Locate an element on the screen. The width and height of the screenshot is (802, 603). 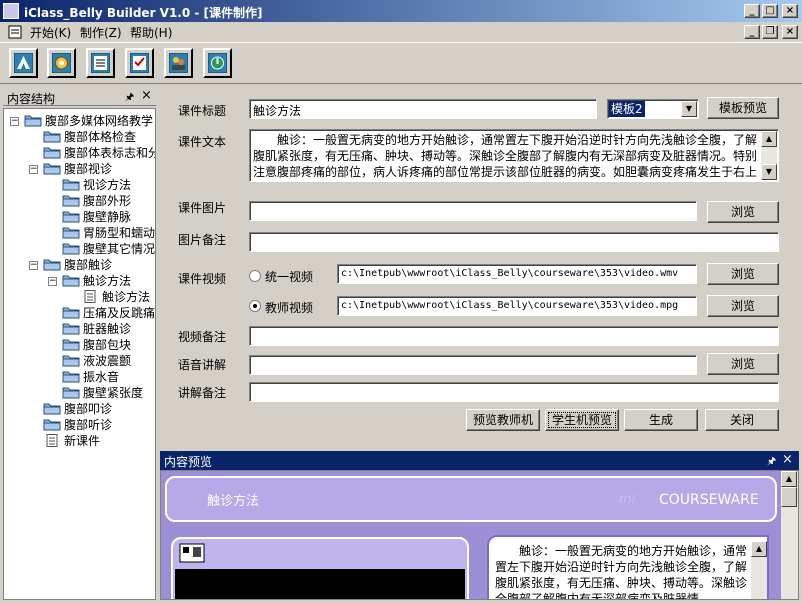
scroll-down-icon: ▼ is located at coordinates (769, 172).